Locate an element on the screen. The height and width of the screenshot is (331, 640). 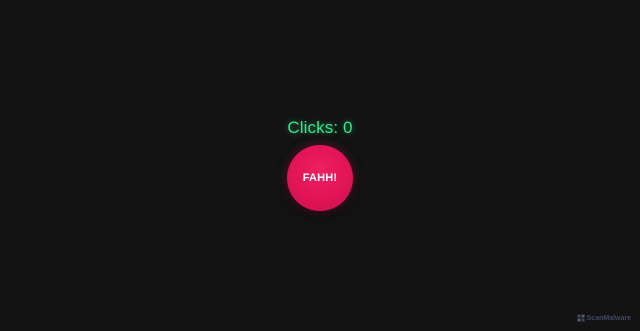
fahh-button-label: FAHH! is located at coordinates (320, 178).